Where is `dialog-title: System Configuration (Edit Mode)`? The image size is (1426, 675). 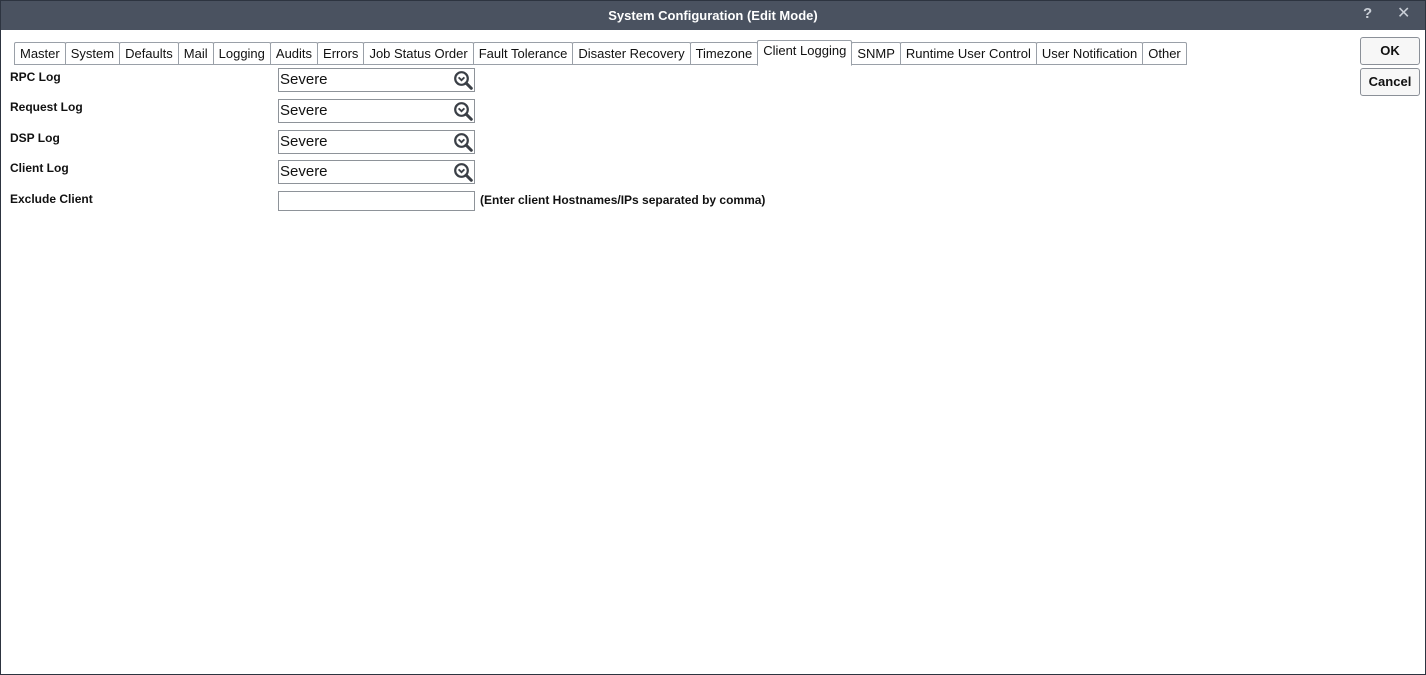
dialog-title: System Configuration (Edit Mode) is located at coordinates (713, 15).